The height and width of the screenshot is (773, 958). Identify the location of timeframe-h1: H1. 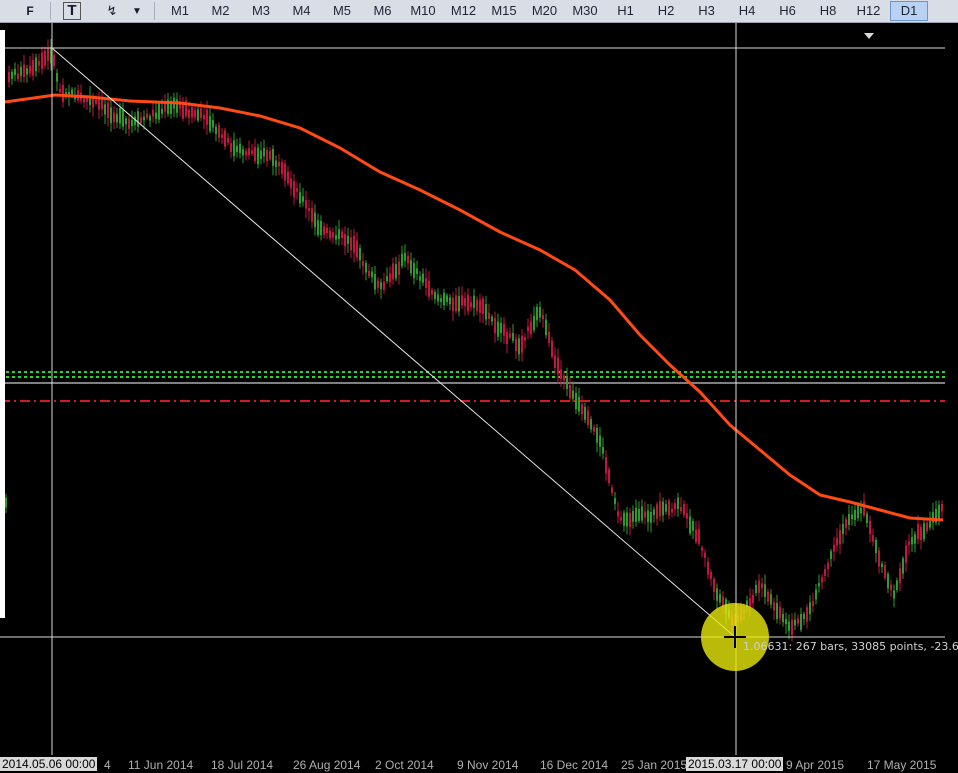
(626, 11).